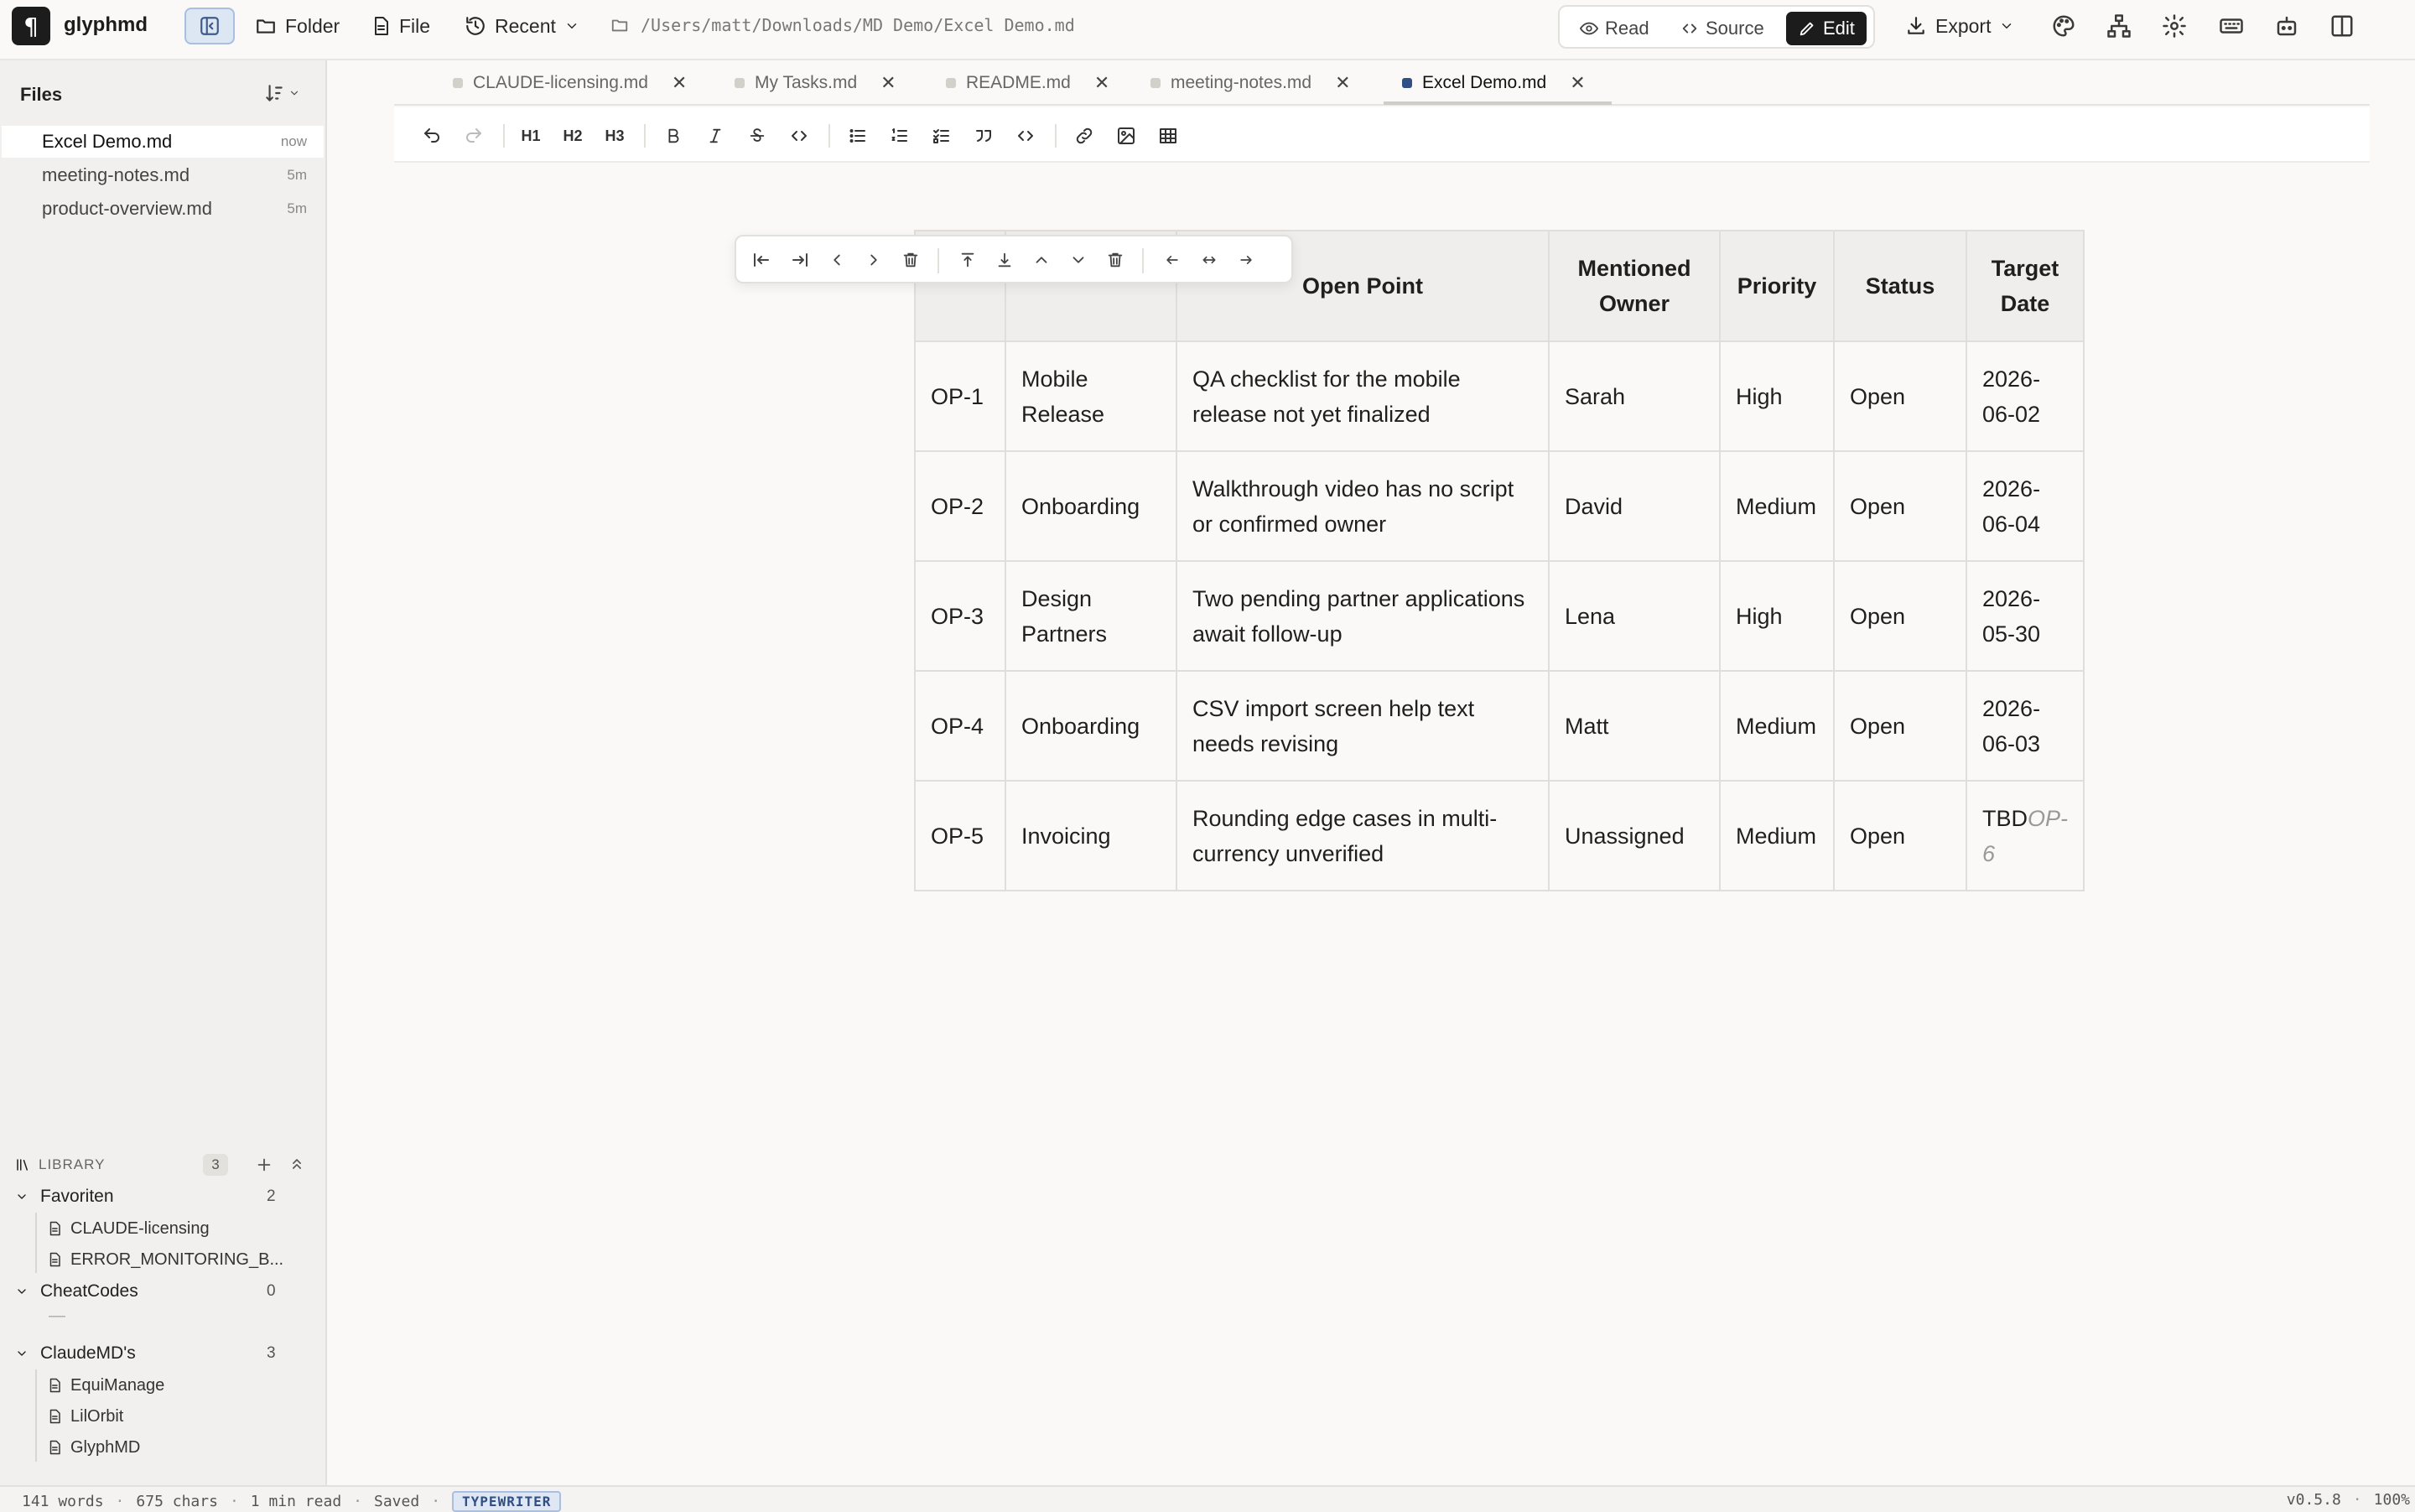  I want to click on move-column-last-button, so click(800, 260).